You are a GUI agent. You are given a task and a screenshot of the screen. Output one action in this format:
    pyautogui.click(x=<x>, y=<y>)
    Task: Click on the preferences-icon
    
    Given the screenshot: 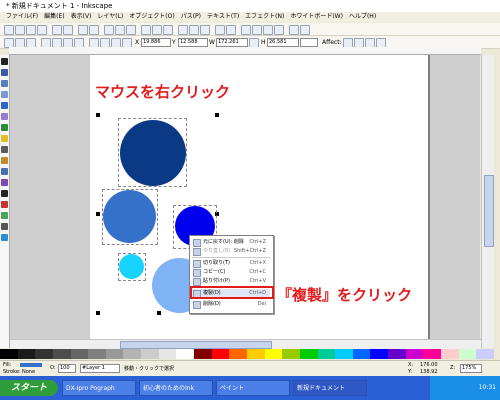 What is the action you would take?
    pyautogui.click(x=294, y=30)
    